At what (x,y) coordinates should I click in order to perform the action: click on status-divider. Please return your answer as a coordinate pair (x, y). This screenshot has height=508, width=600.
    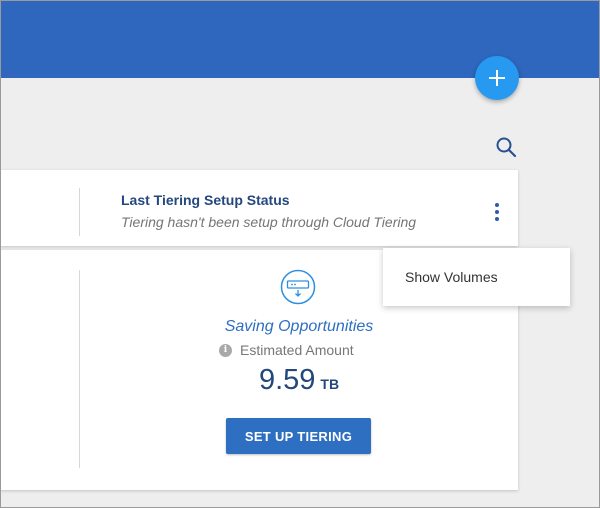
    Looking at the image, I should click on (79, 212).